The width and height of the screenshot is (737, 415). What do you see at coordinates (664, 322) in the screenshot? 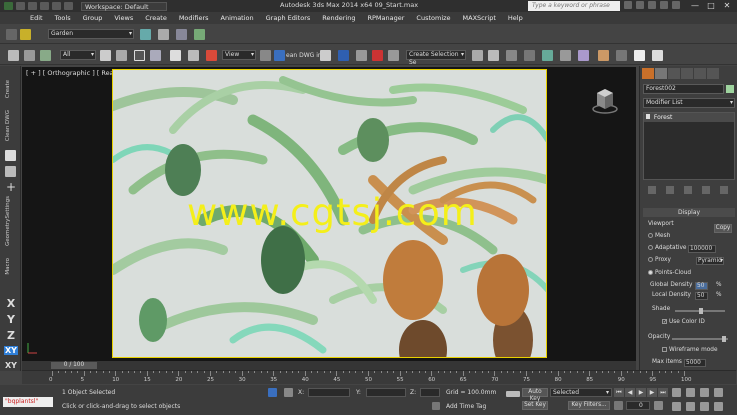
I see `use-color-id-check: ✓` at bounding box center [664, 322].